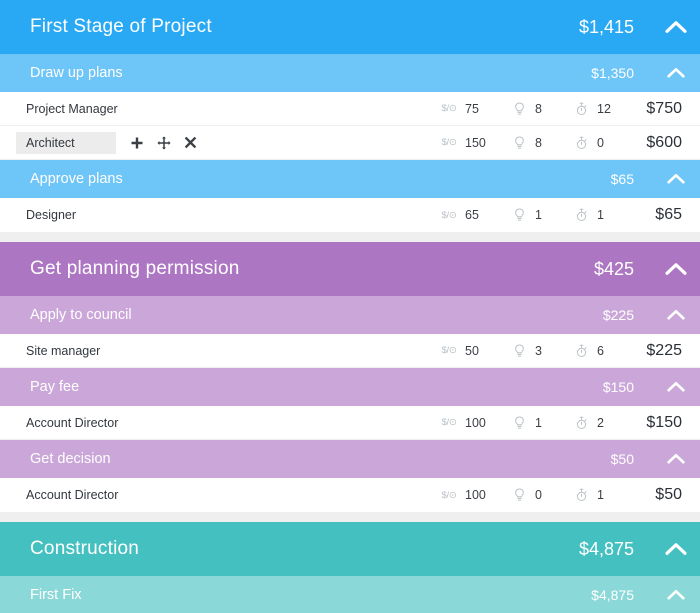 This screenshot has width=700, height=613. What do you see at coordinates (350, 269) in the screenshot?
I see `stage-header: Get planning permission $425` at bounding box center [350, 269].